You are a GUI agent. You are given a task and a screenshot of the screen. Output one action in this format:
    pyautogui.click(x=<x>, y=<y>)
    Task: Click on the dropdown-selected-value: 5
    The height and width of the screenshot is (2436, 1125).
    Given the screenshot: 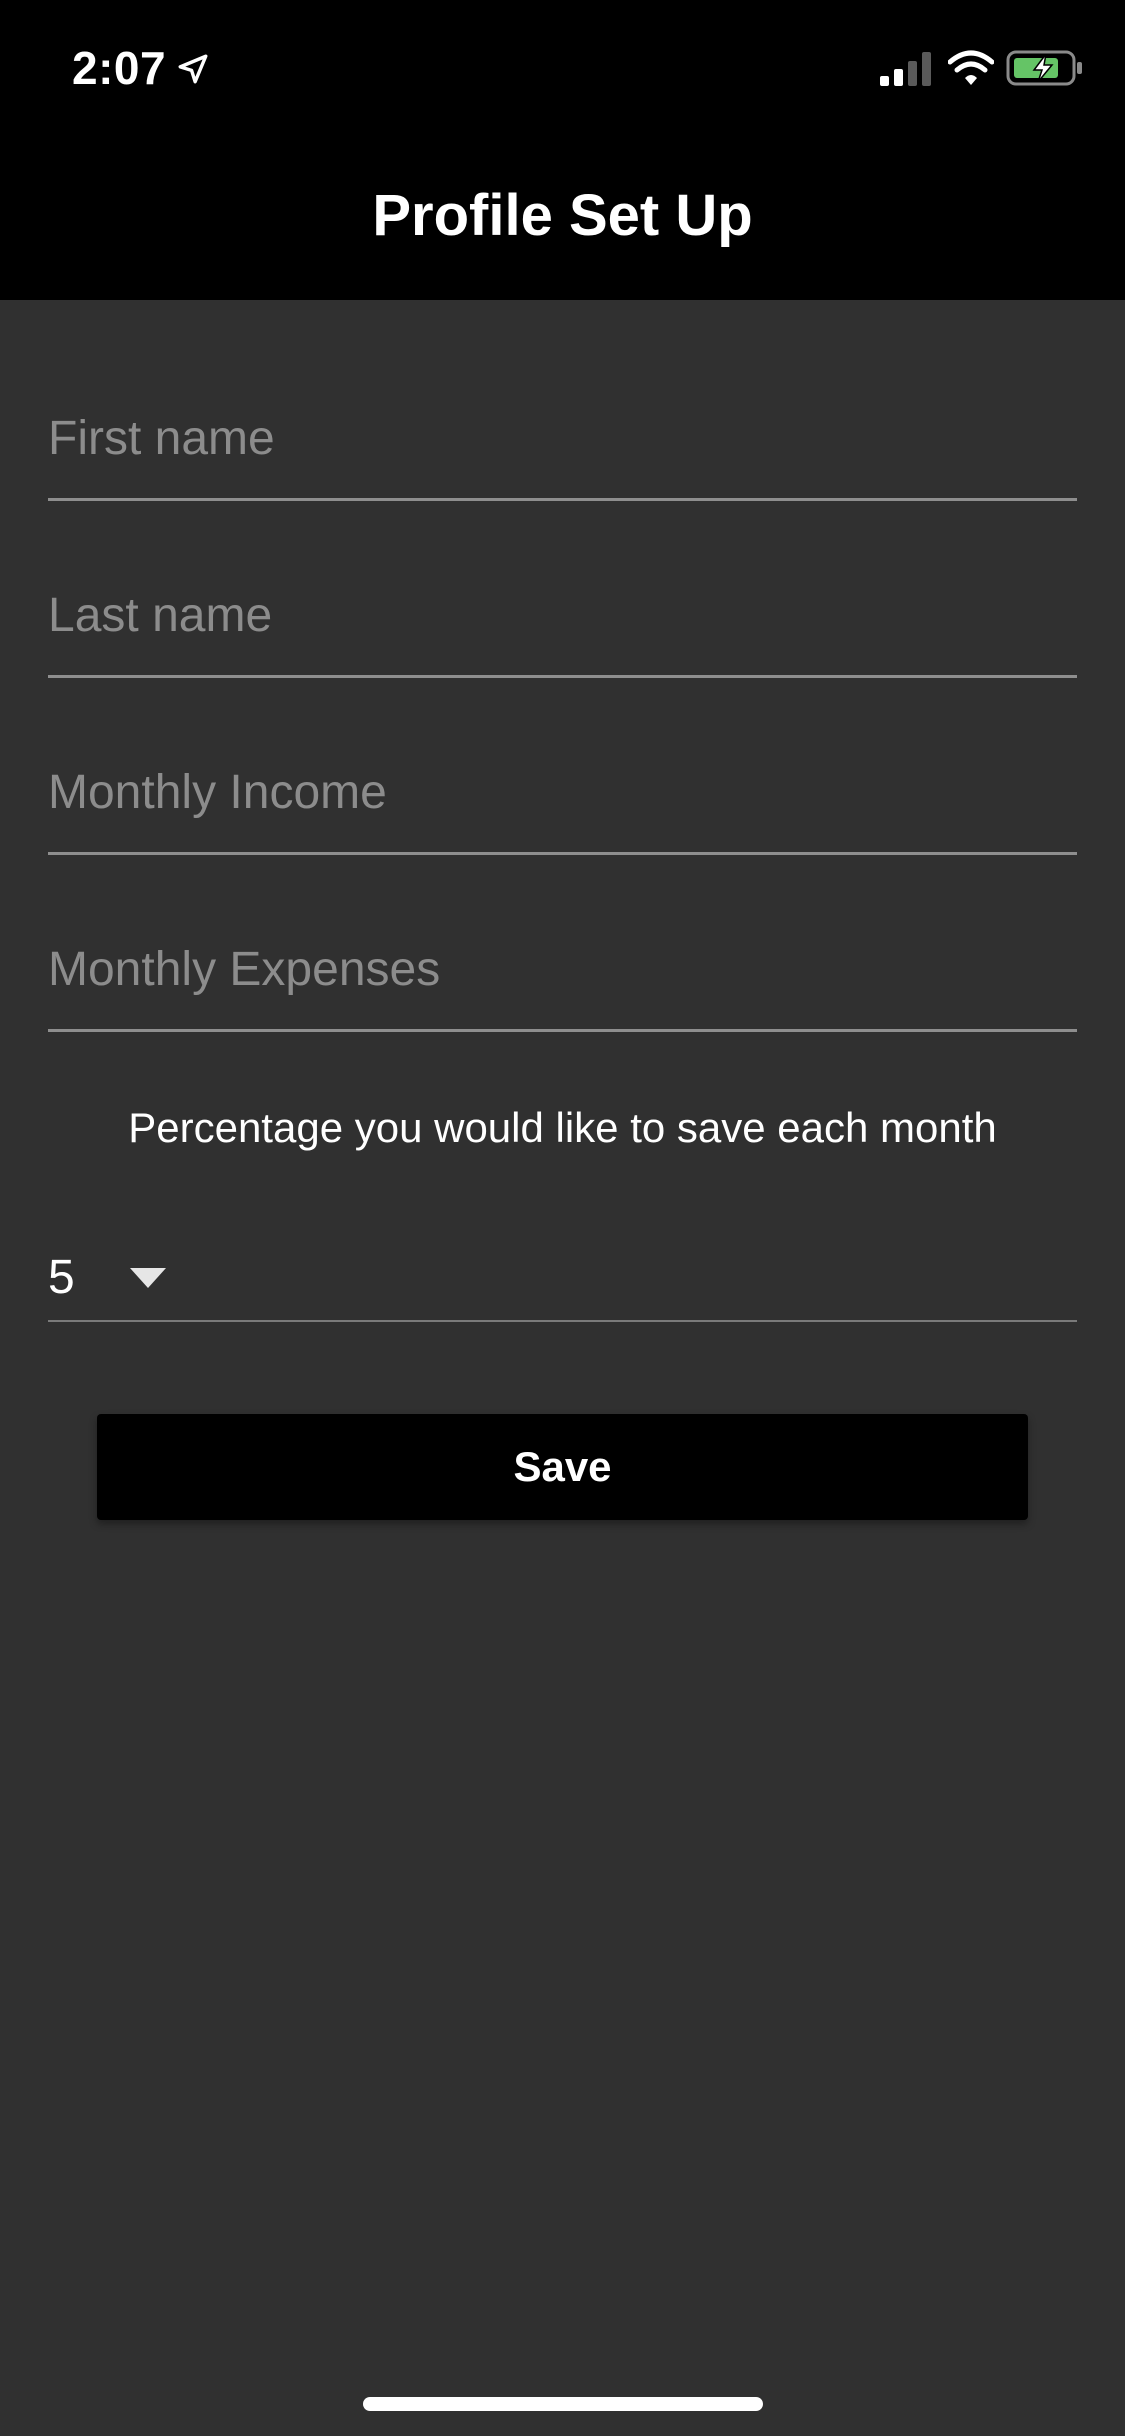 What is the action you would take?
    pyautogui.click(x=61, y=1277)
    